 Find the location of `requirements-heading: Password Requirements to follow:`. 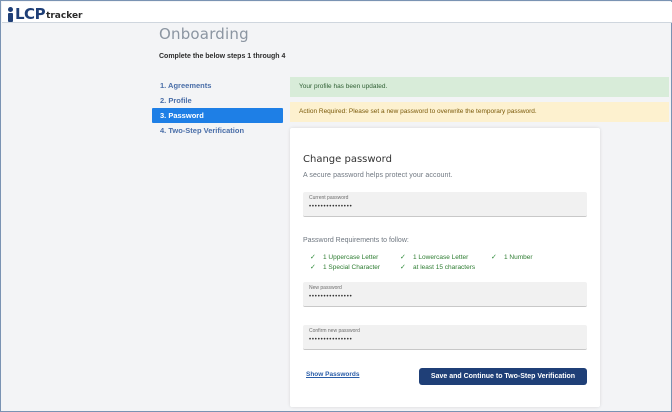

requirements-heading: Password Requirements to follow: is located at coordinates (356, 240).